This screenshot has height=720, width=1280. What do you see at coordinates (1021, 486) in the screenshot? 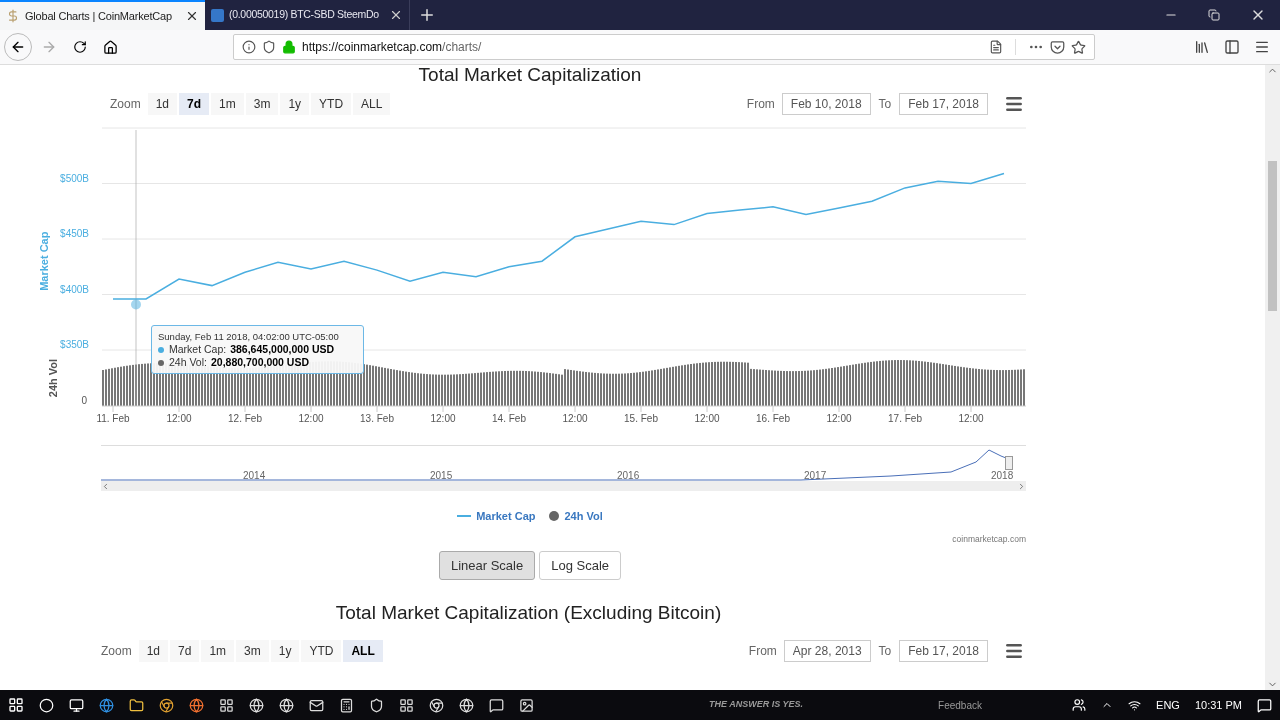
I see `scroll-right-icon` at bounding box center [1021, 486].